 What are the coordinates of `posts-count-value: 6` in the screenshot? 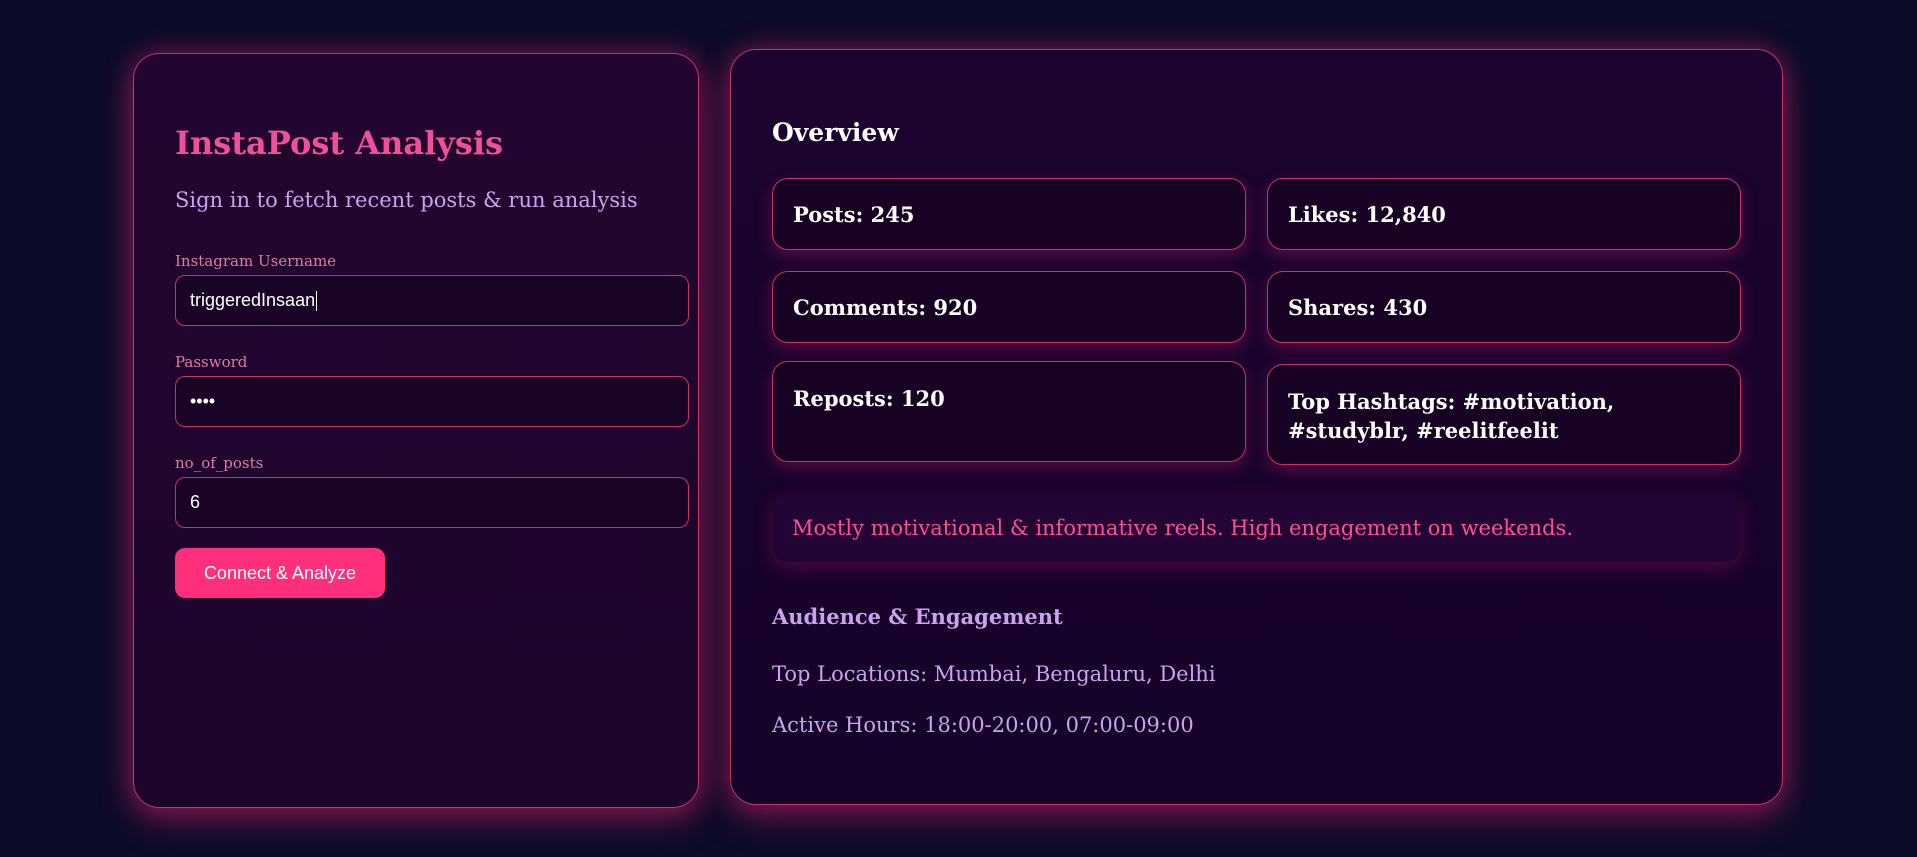 It's located at (195, 502).